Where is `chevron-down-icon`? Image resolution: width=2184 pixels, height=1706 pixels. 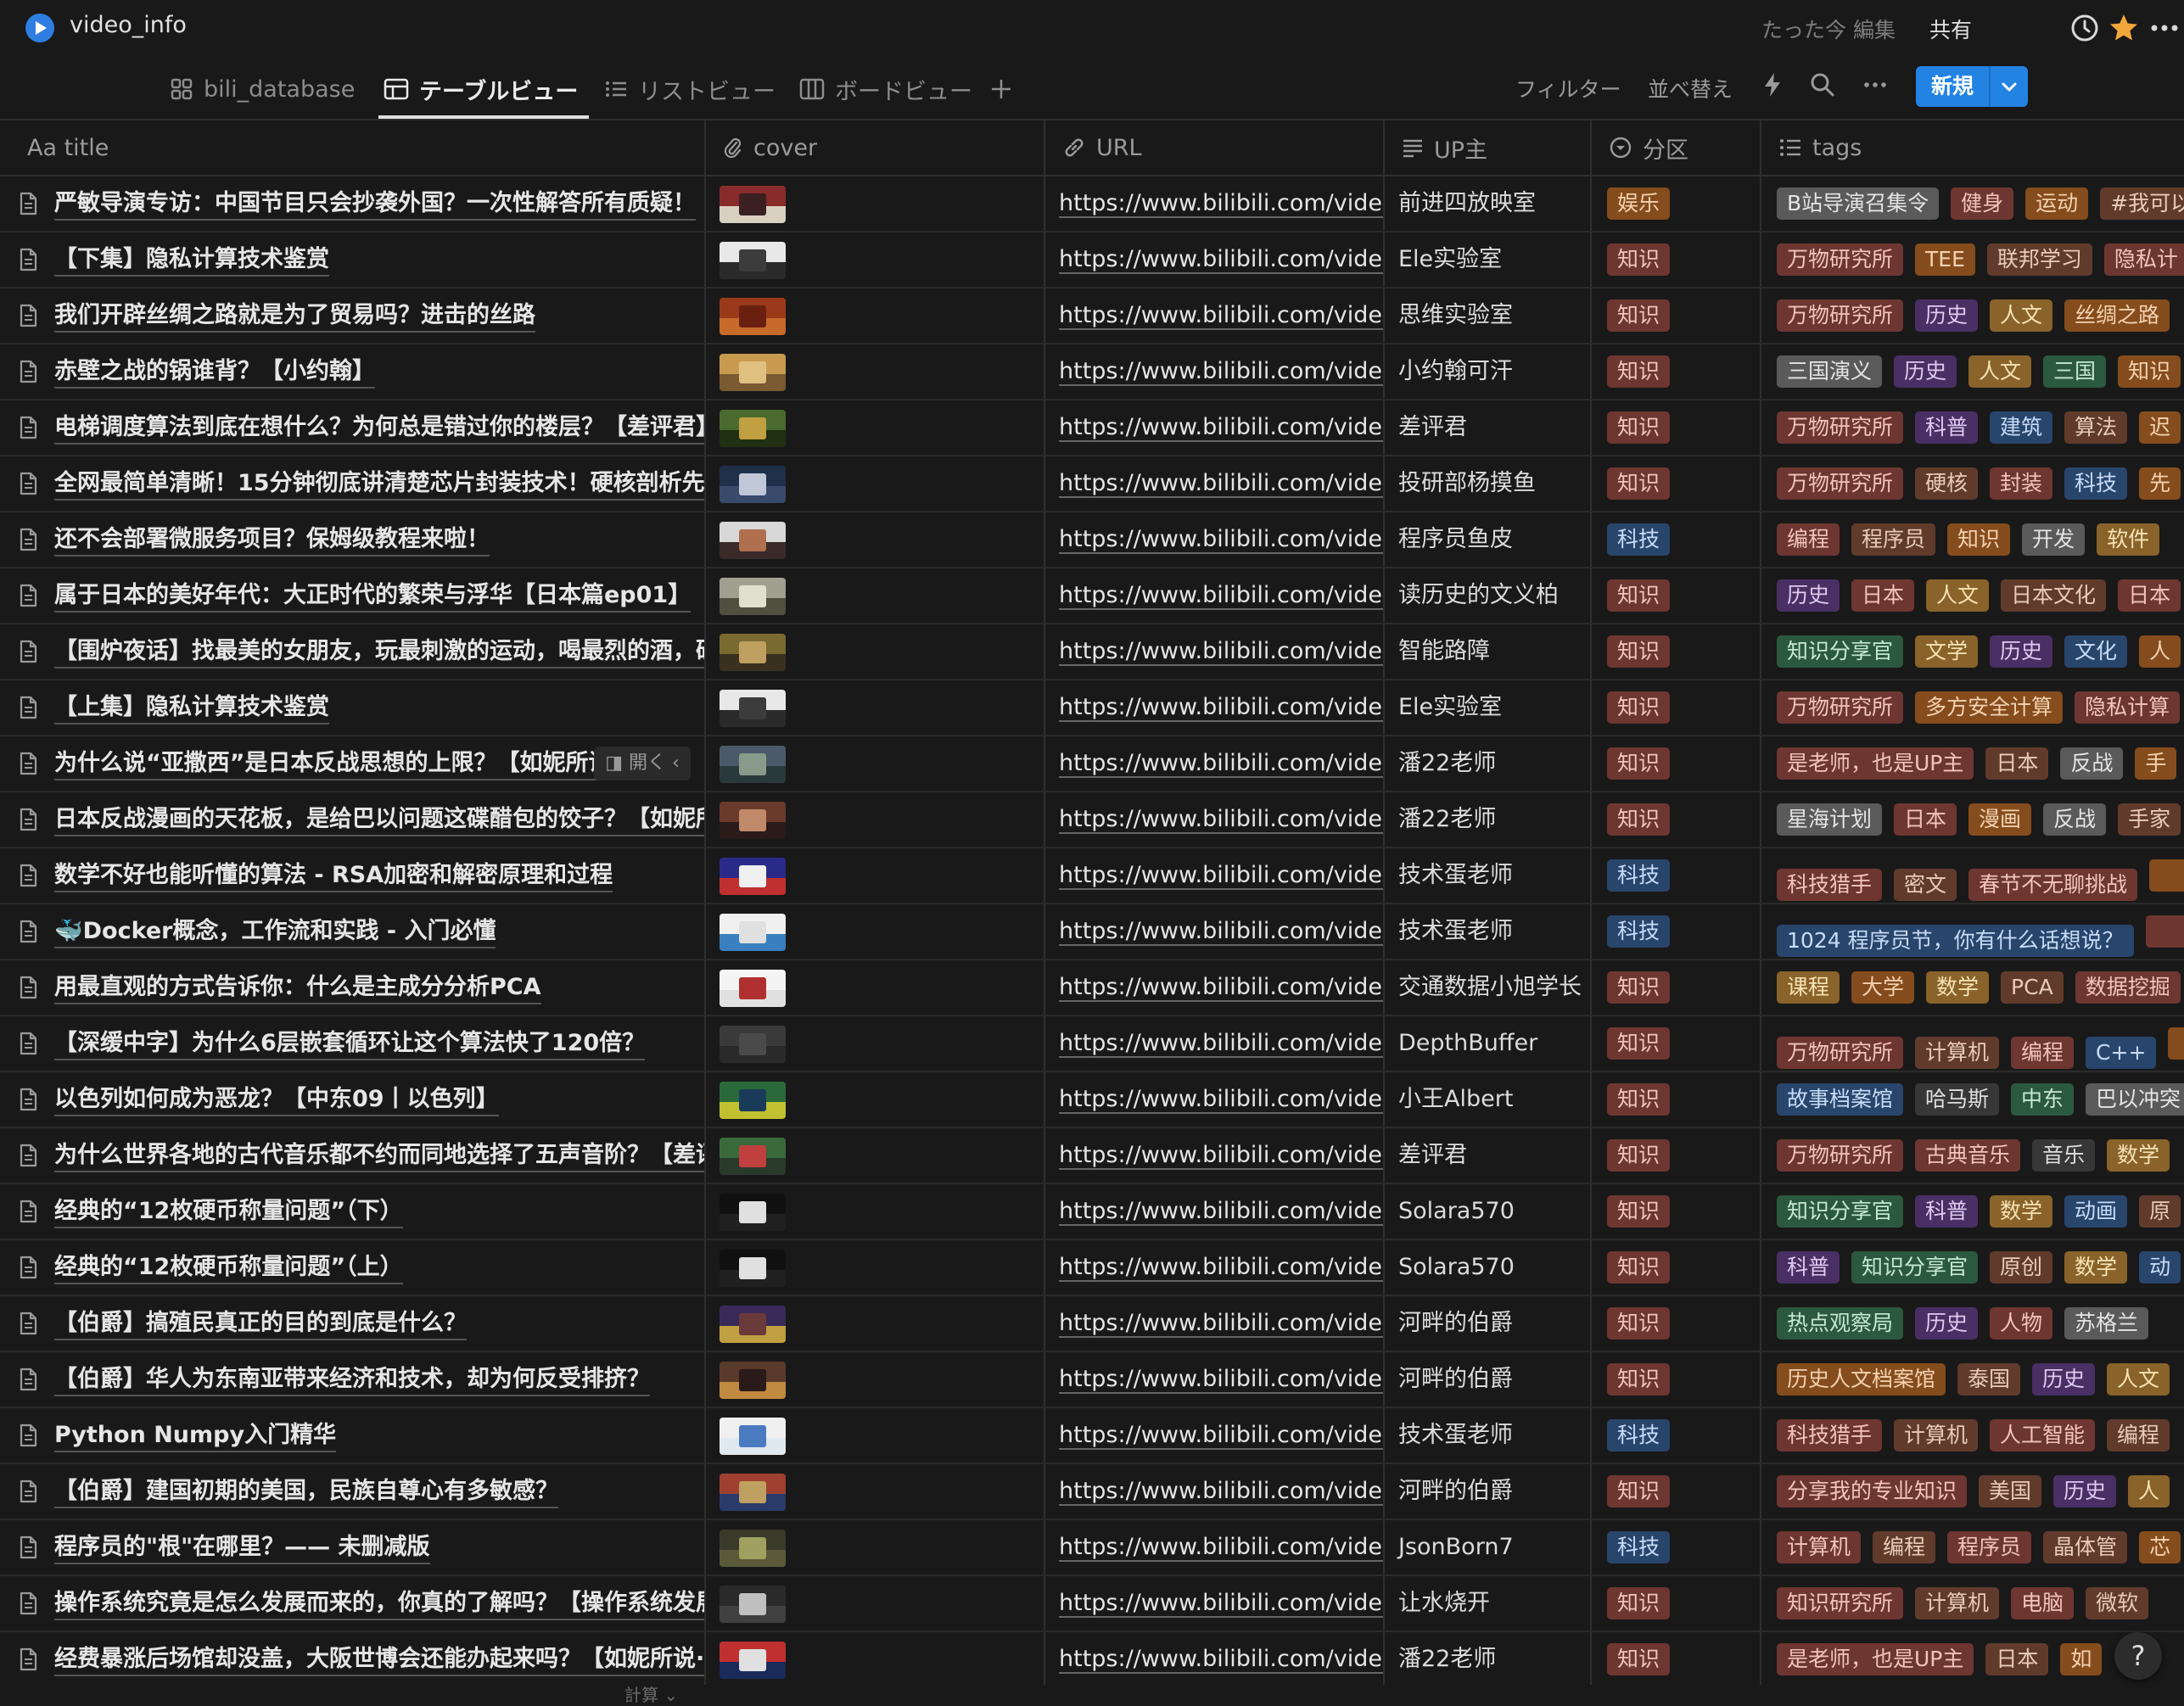
chevron-down-icon is located at coordinates (2009, 88).